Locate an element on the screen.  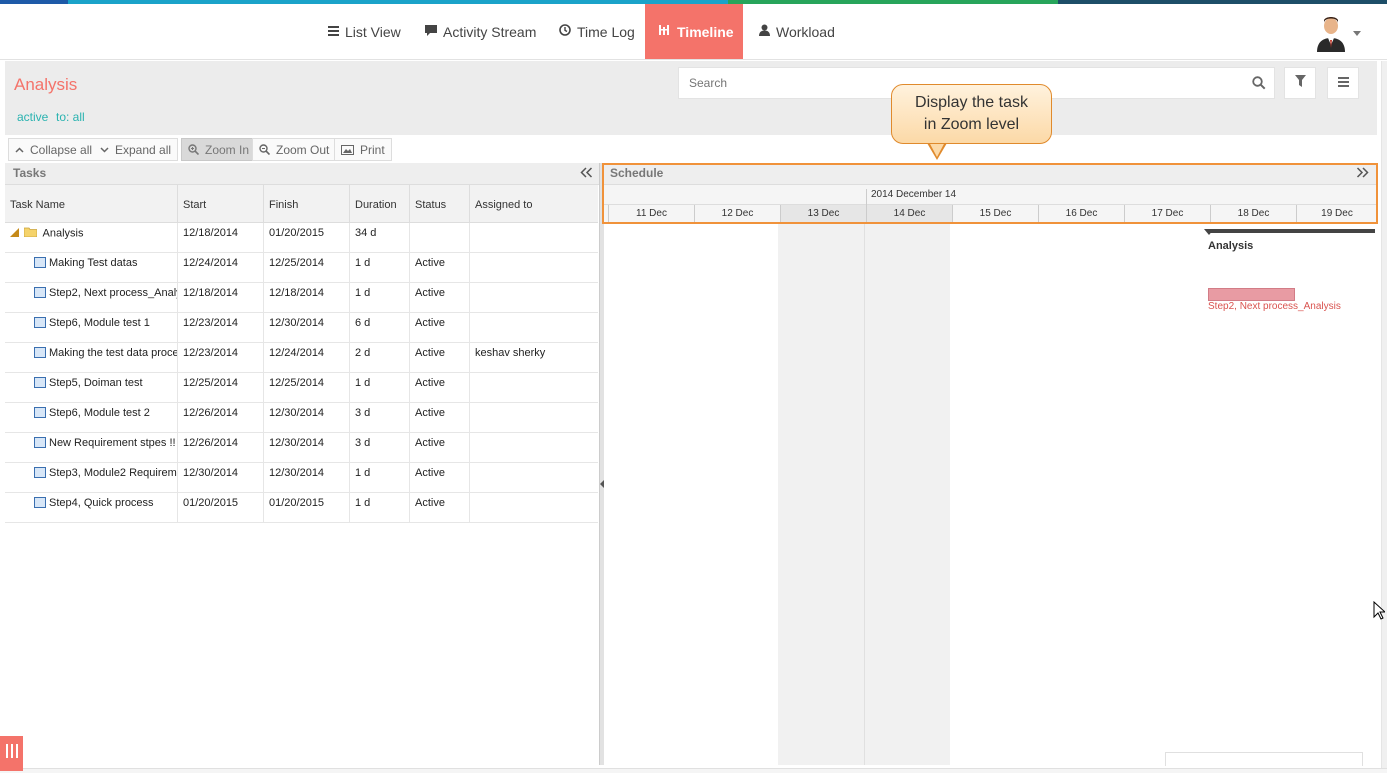
expand-triangle-icon is located at coordinates (14, 233).